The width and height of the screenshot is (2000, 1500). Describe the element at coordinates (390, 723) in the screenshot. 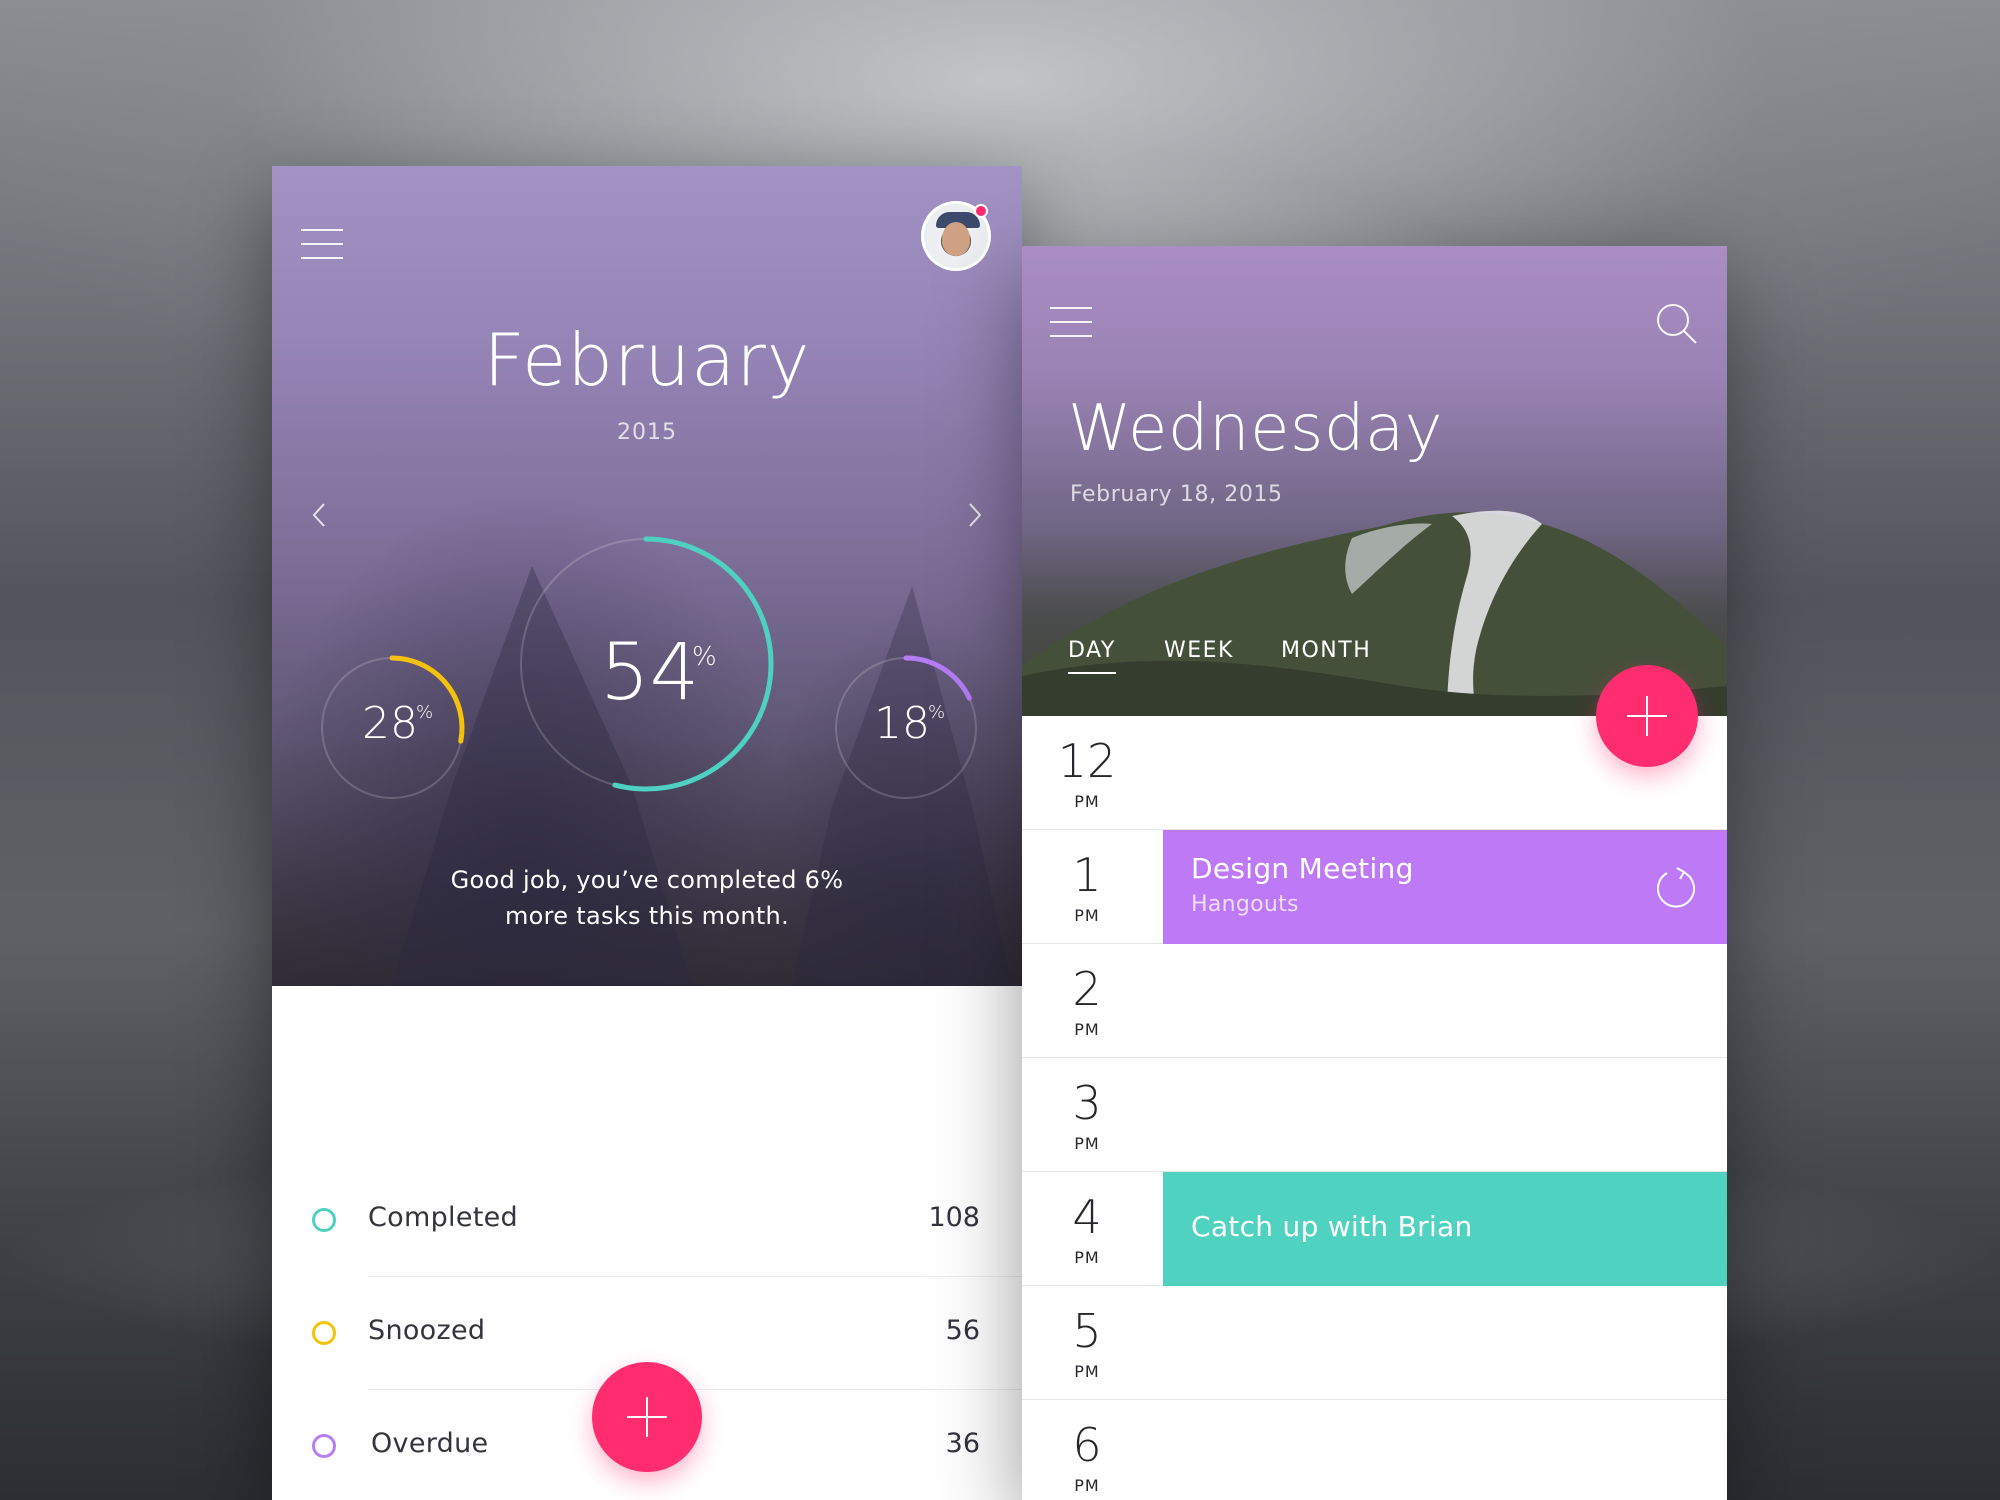

I see `ring-left-value: 28` at that location.